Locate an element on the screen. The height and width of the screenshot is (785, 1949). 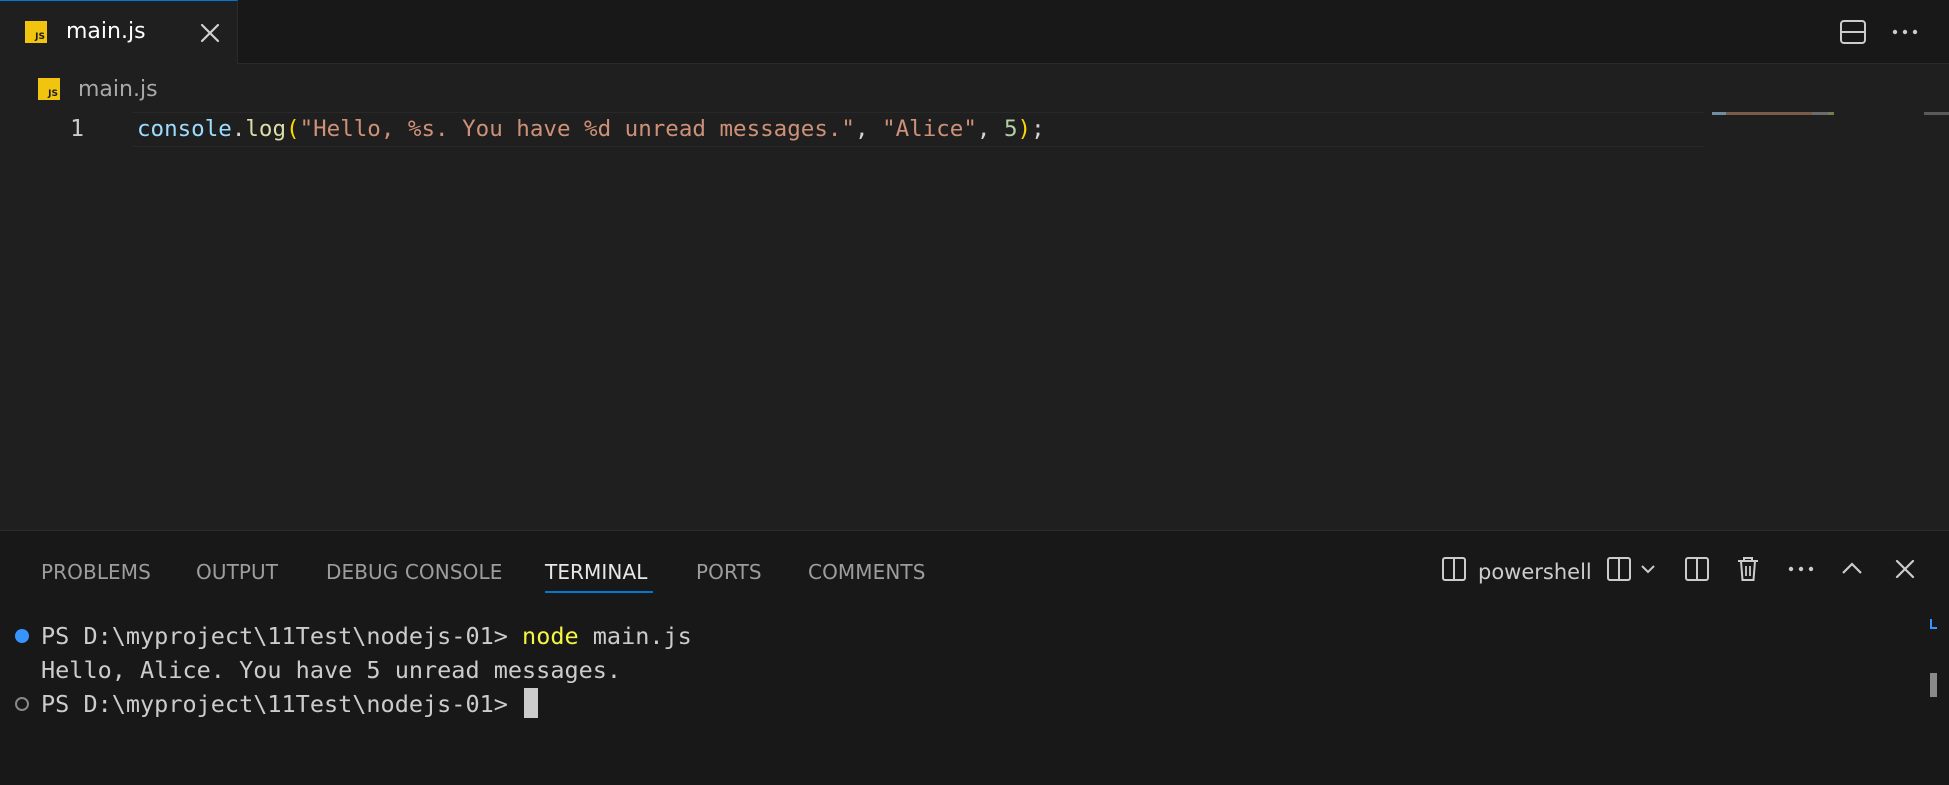
tab-label: main.js is located at coordinates (106, 31).